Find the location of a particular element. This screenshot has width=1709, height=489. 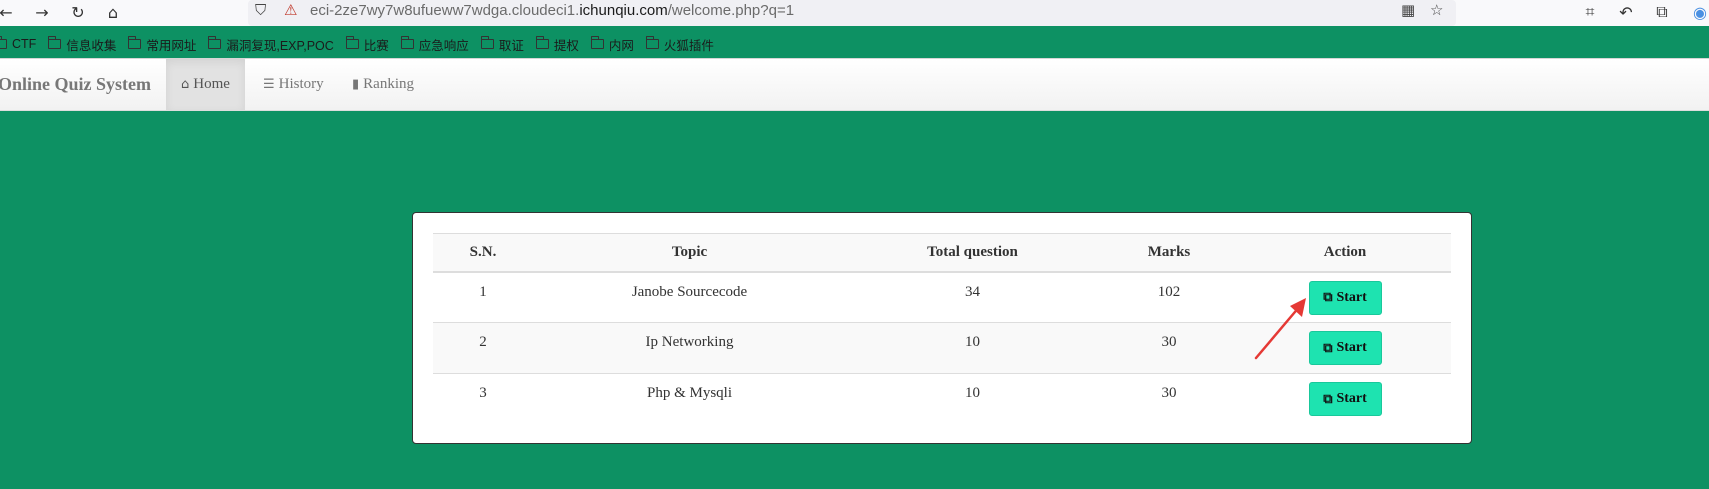

shield-icon: ⛉ is located at coordinates (260, 10).